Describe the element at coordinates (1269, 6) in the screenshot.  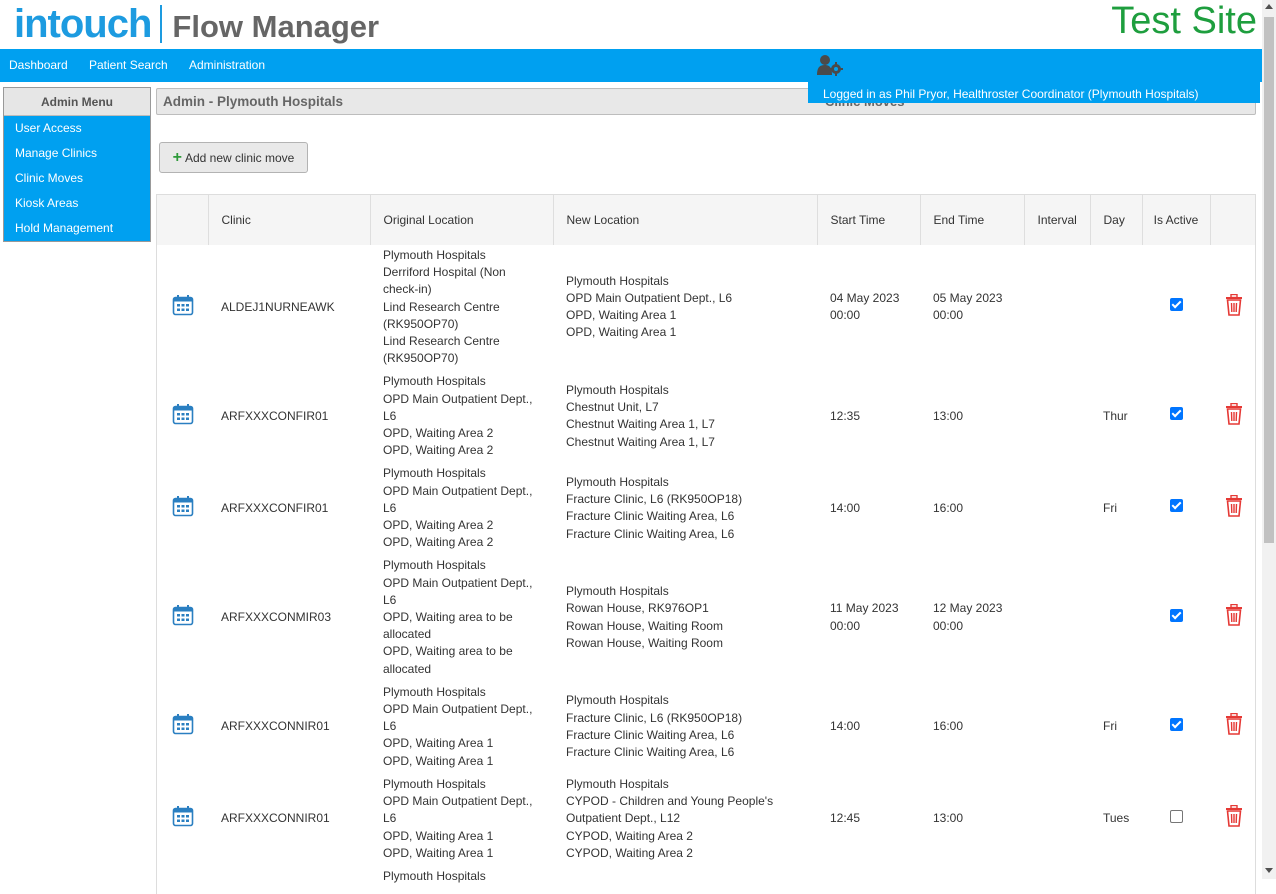
I see `scroll-up-arrow` at that location.